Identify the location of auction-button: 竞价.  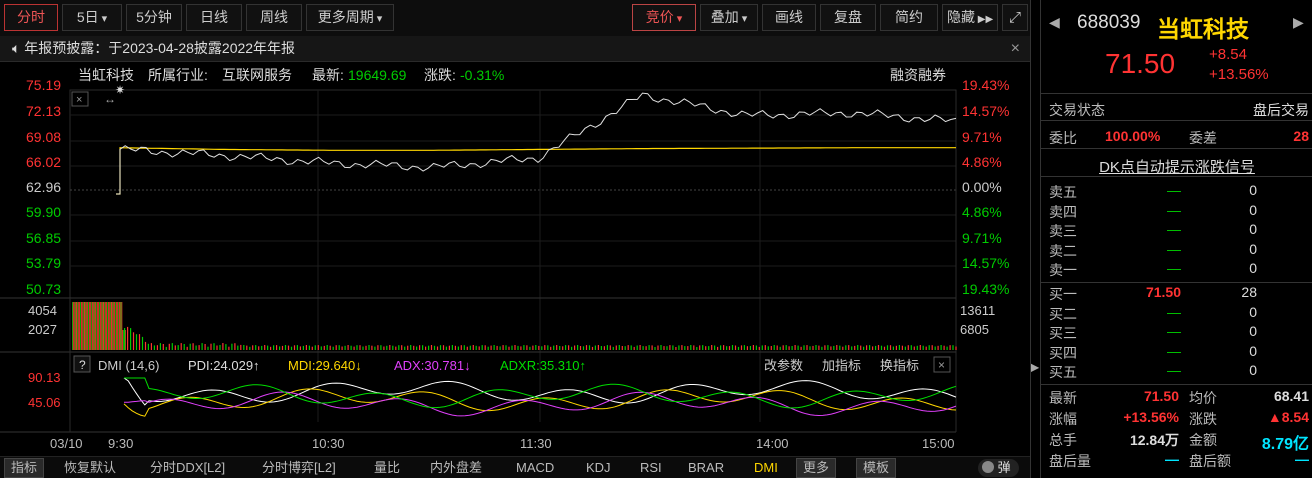
(664, 17).